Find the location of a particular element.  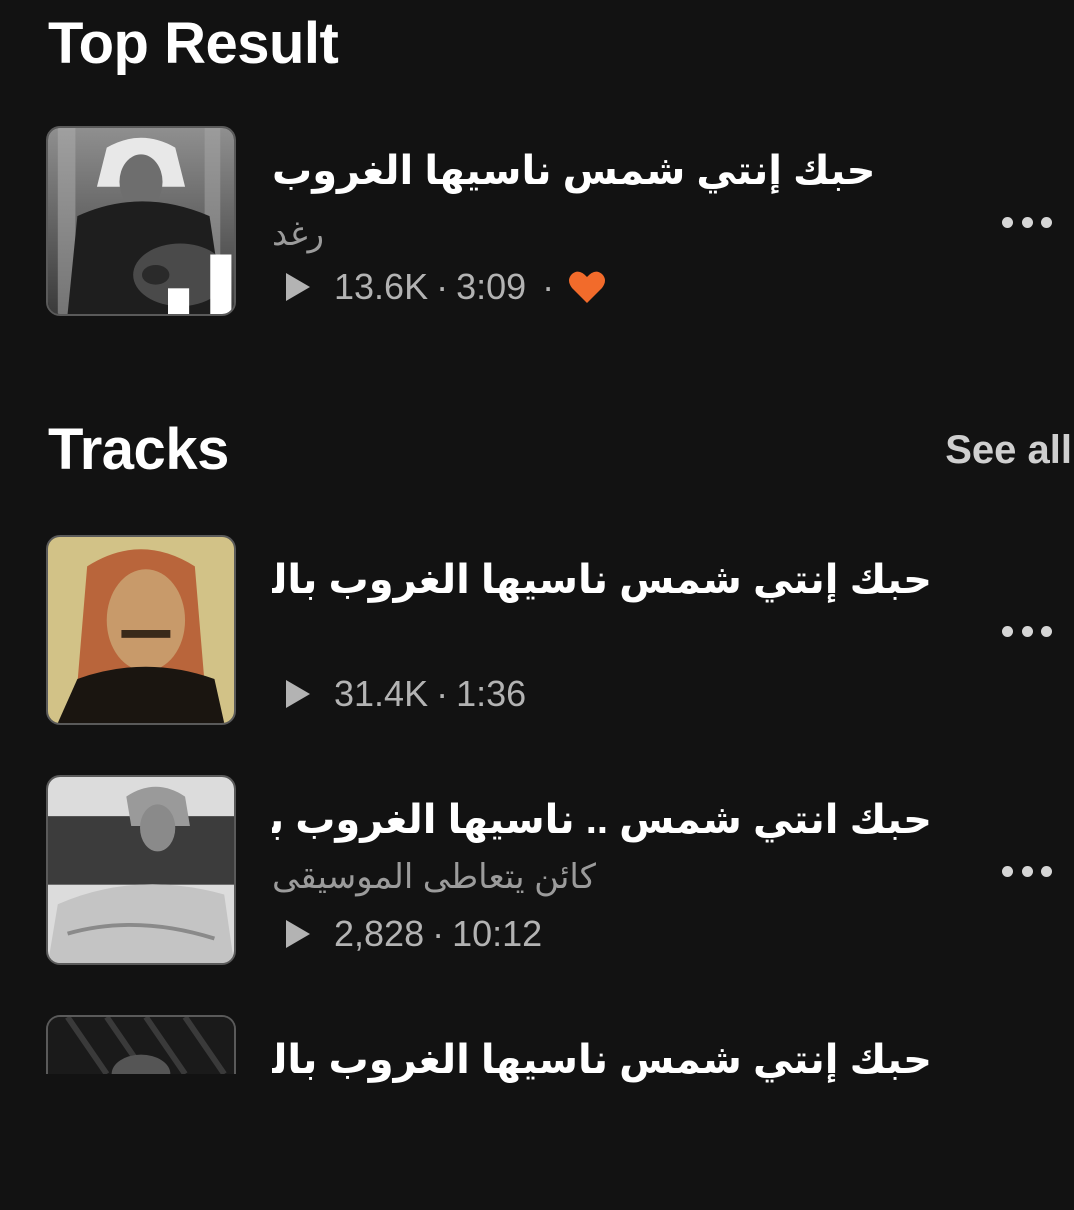

track-artist: كائن يتعاطى الموسيقى is located at coordinates (602, 877).